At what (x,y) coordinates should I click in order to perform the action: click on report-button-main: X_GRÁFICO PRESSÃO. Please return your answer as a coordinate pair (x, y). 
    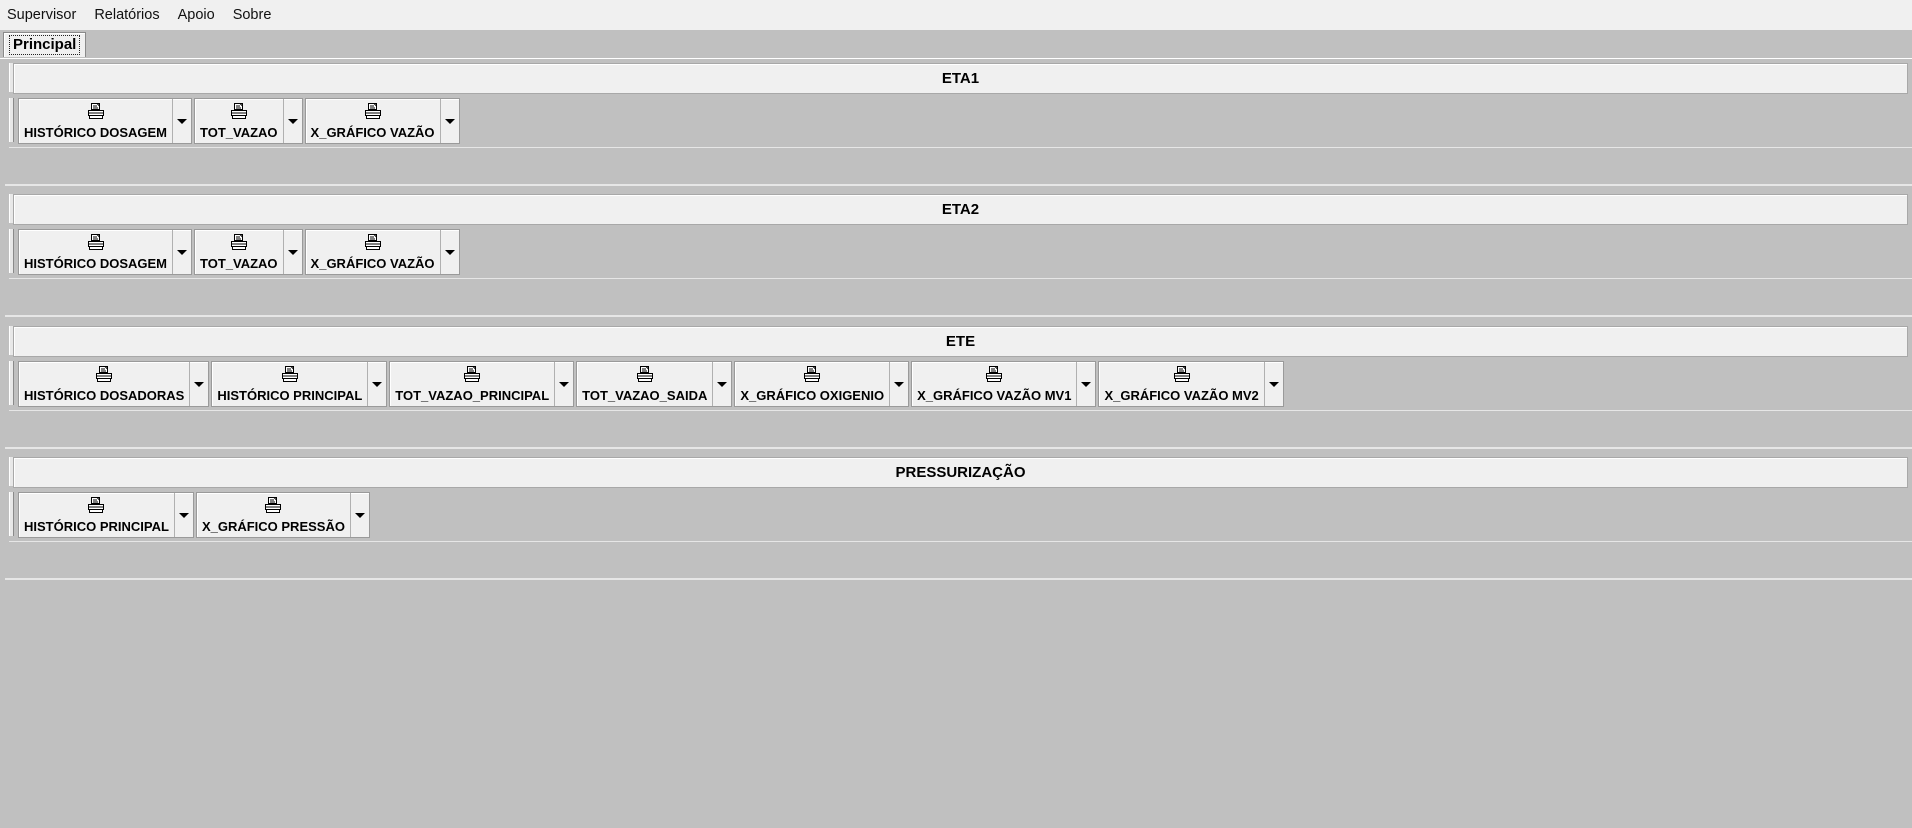
    Looking at the image, I should click on (274, 515).